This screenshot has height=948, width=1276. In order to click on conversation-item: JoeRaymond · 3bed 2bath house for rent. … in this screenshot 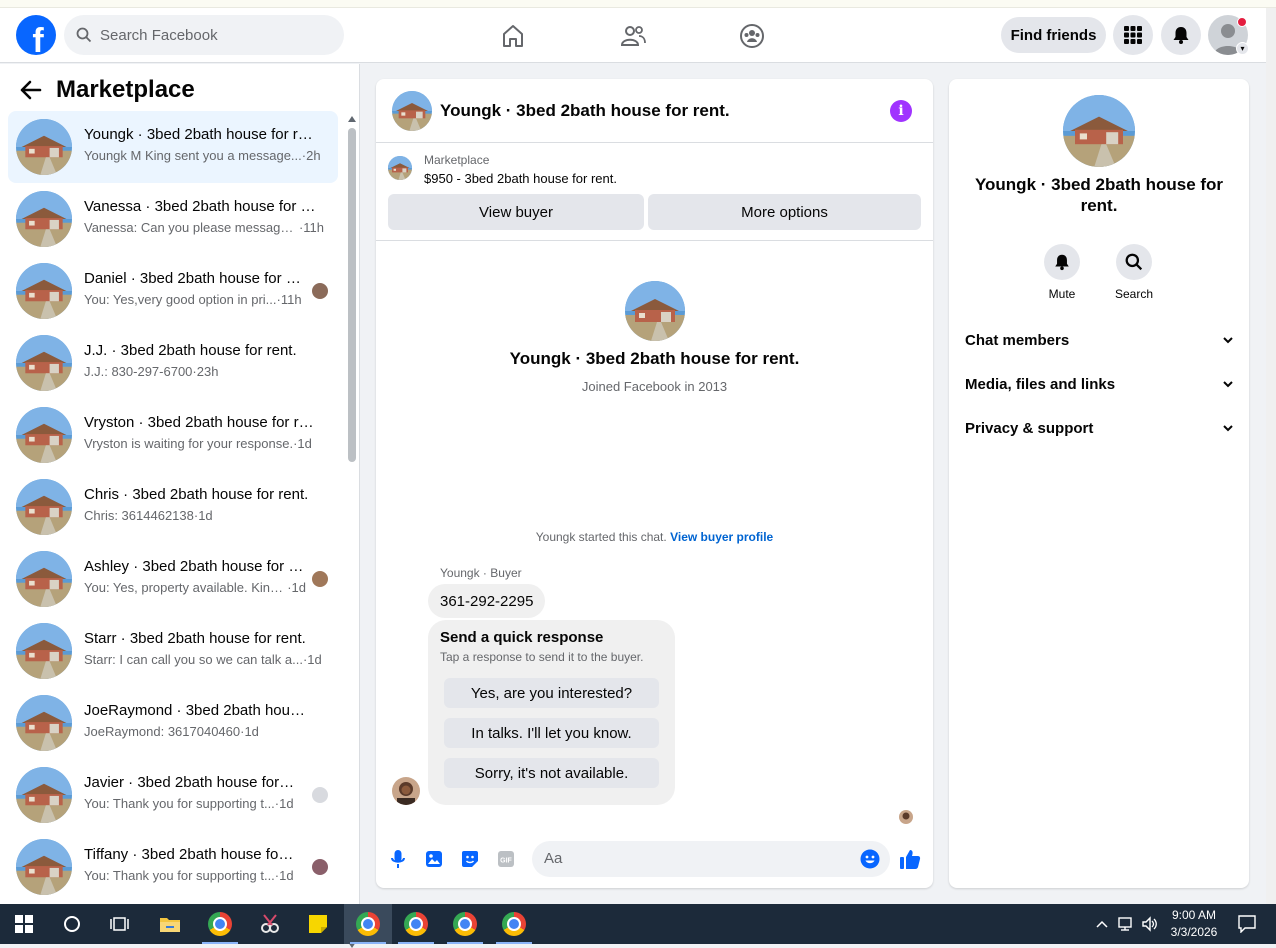, I will do `click(173, 723)`.